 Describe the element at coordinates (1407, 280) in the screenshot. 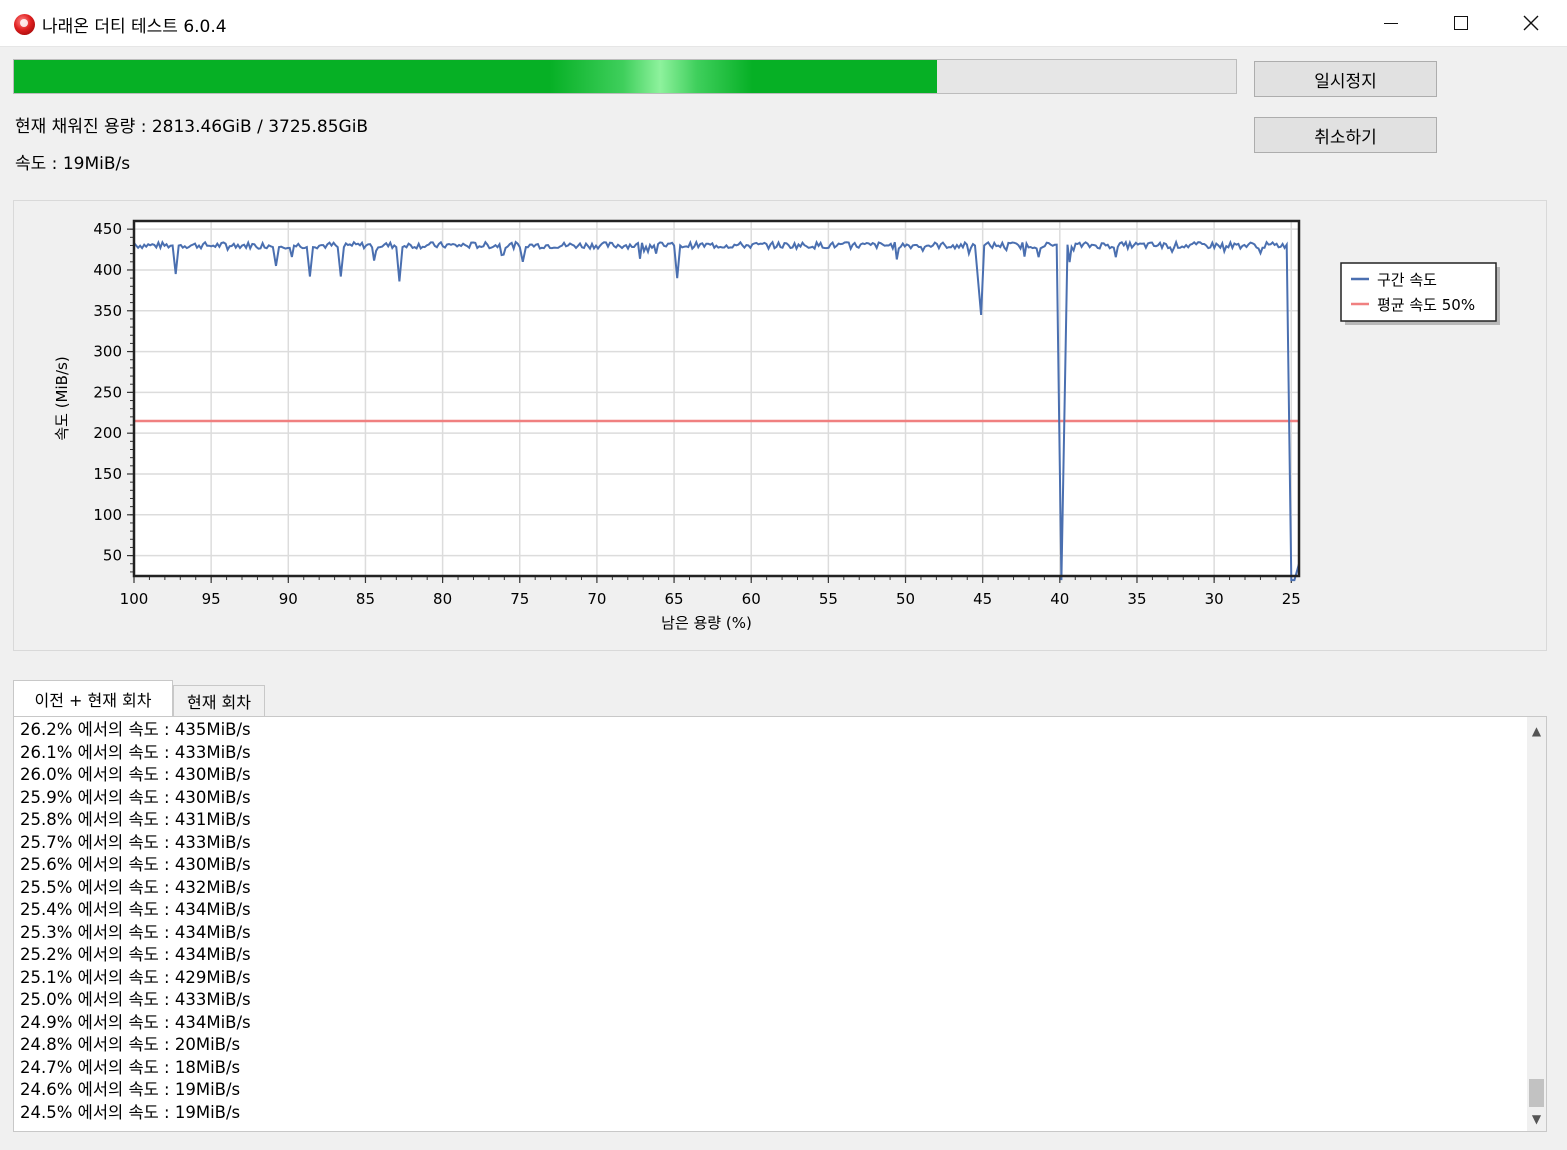

I see `legend-label: 구간 속도` at that location.